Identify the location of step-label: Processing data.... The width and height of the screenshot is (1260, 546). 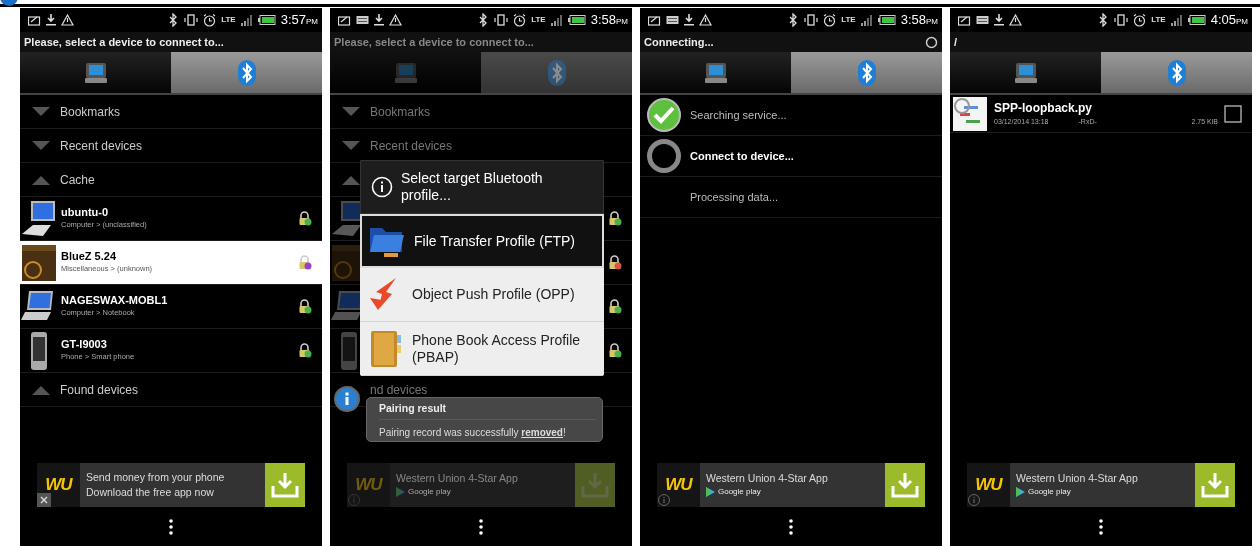
(734, 197).